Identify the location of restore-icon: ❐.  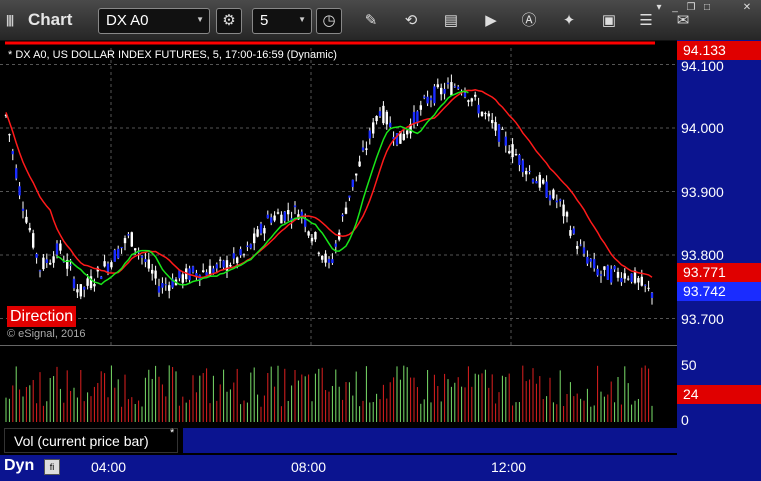
(691, 8).